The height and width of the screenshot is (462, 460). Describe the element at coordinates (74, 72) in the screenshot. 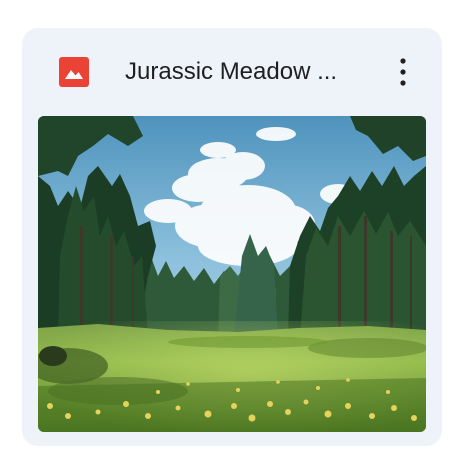

I see `image-file-icon` at that location.